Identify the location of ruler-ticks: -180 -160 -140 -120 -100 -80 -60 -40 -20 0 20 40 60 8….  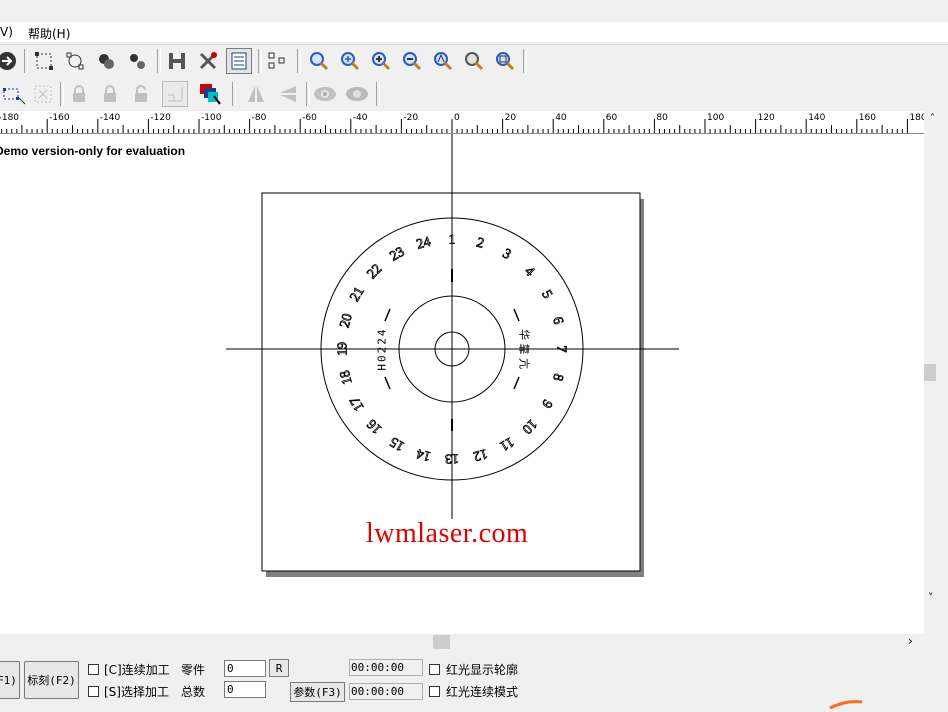
(463, 123).